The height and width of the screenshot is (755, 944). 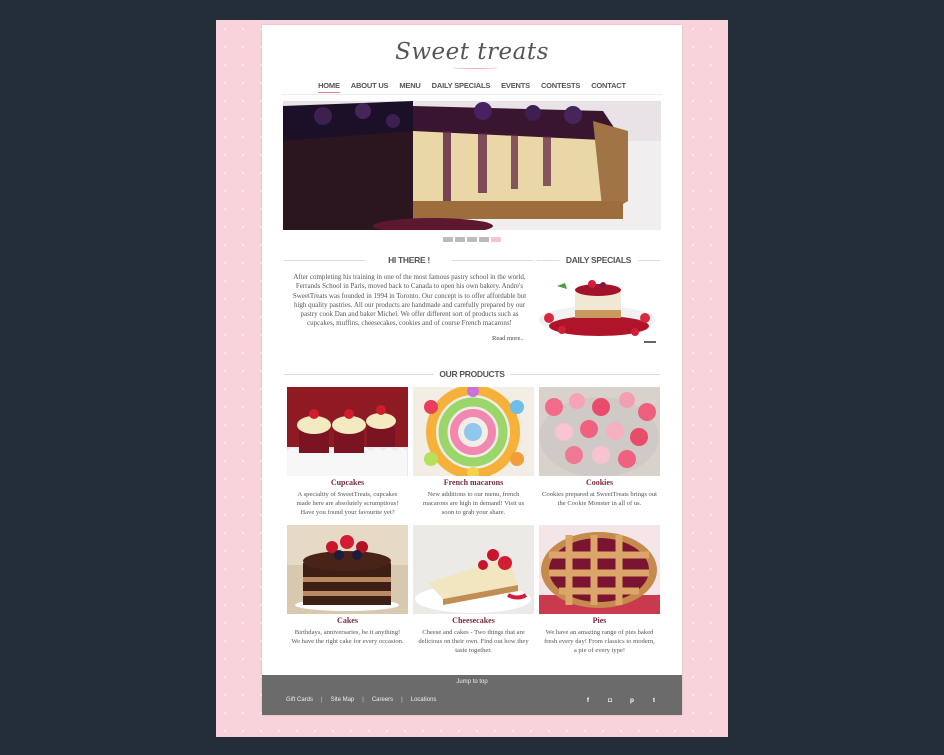 I want to click on twitter-icon: t, so click(x=654, y=700).